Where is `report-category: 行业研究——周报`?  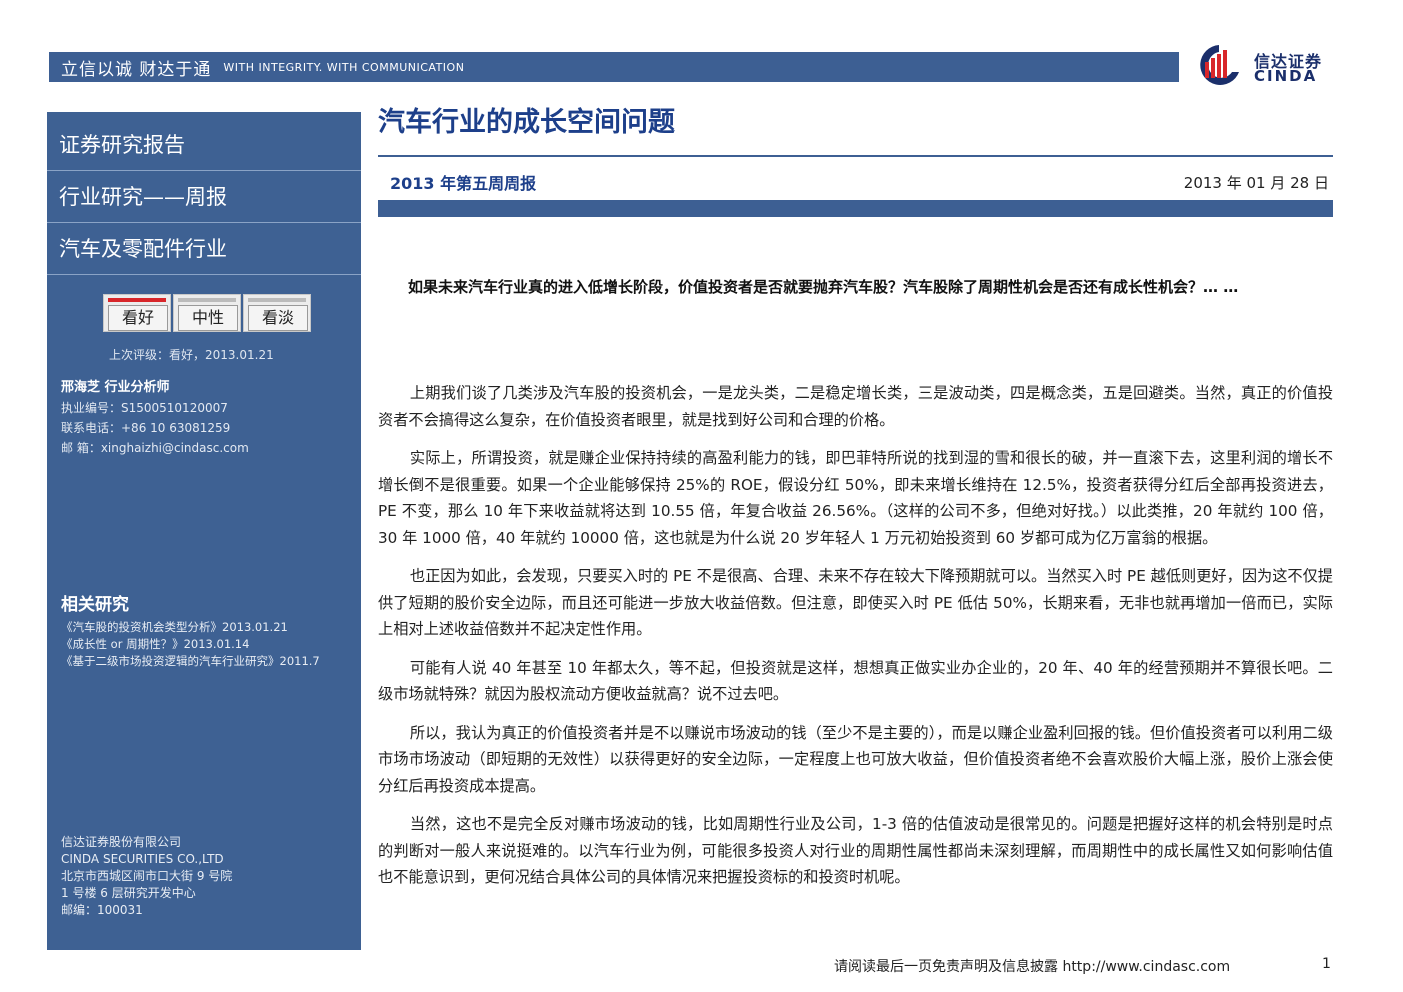
report-category: 行业研究——周报 is located at coordinates (204, 197).